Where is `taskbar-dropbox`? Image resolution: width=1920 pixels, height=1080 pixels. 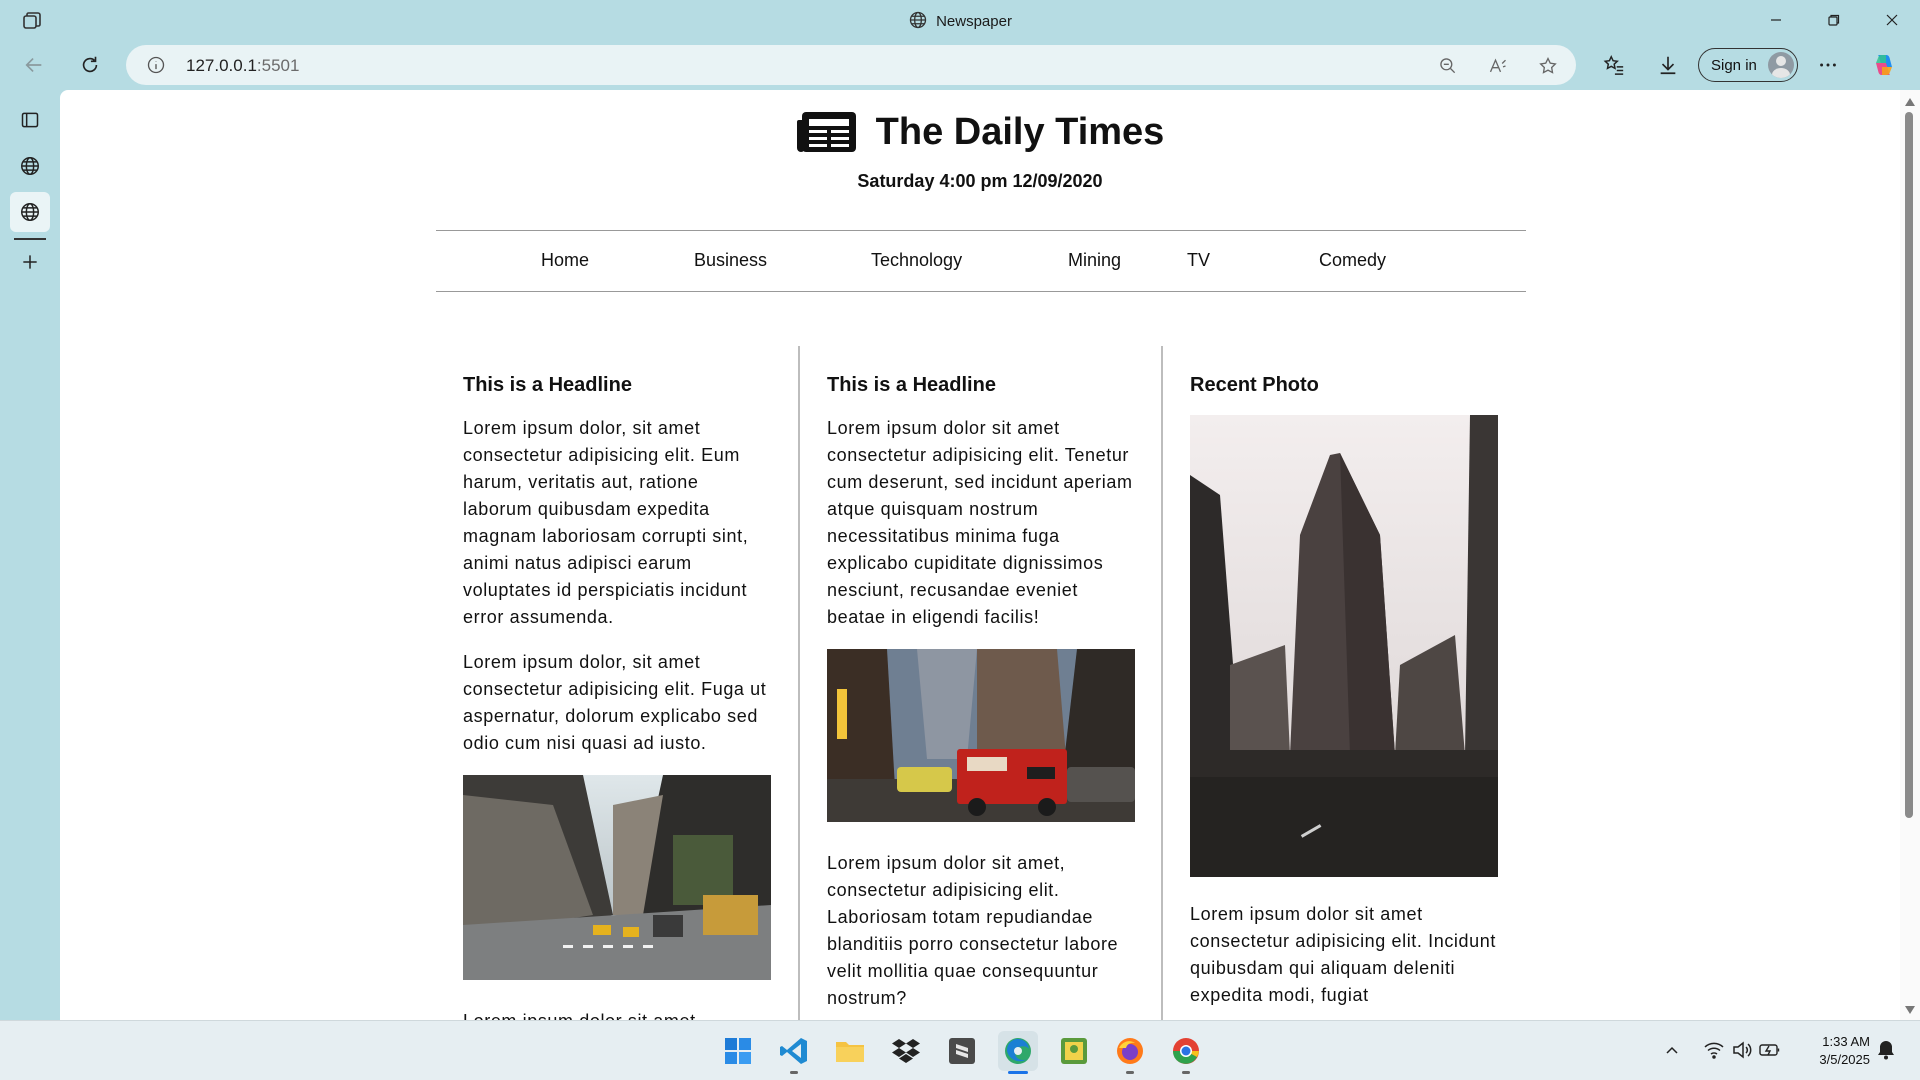 taskbar-dropbox is located at coordinates (906, 1051).